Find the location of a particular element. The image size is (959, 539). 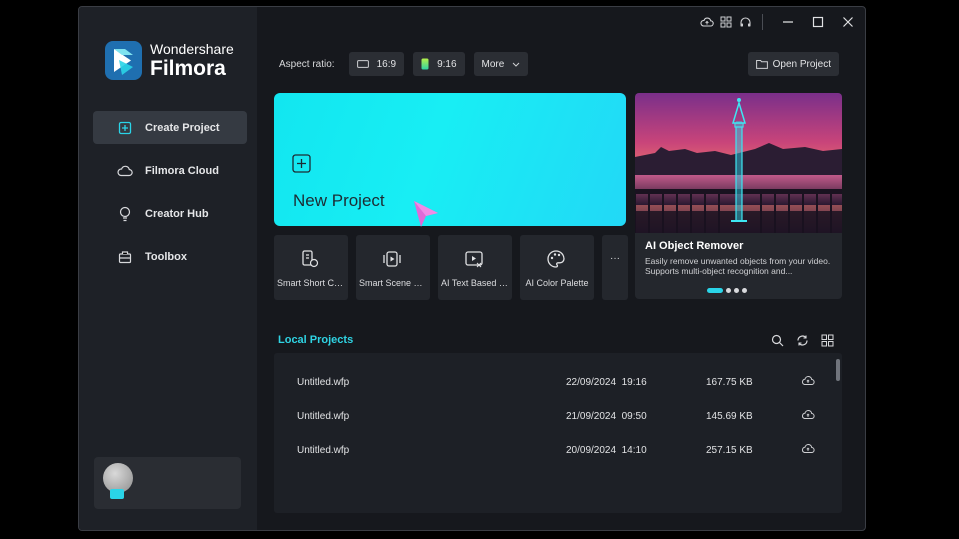

minimize-button is located at coordinates (788, 22).